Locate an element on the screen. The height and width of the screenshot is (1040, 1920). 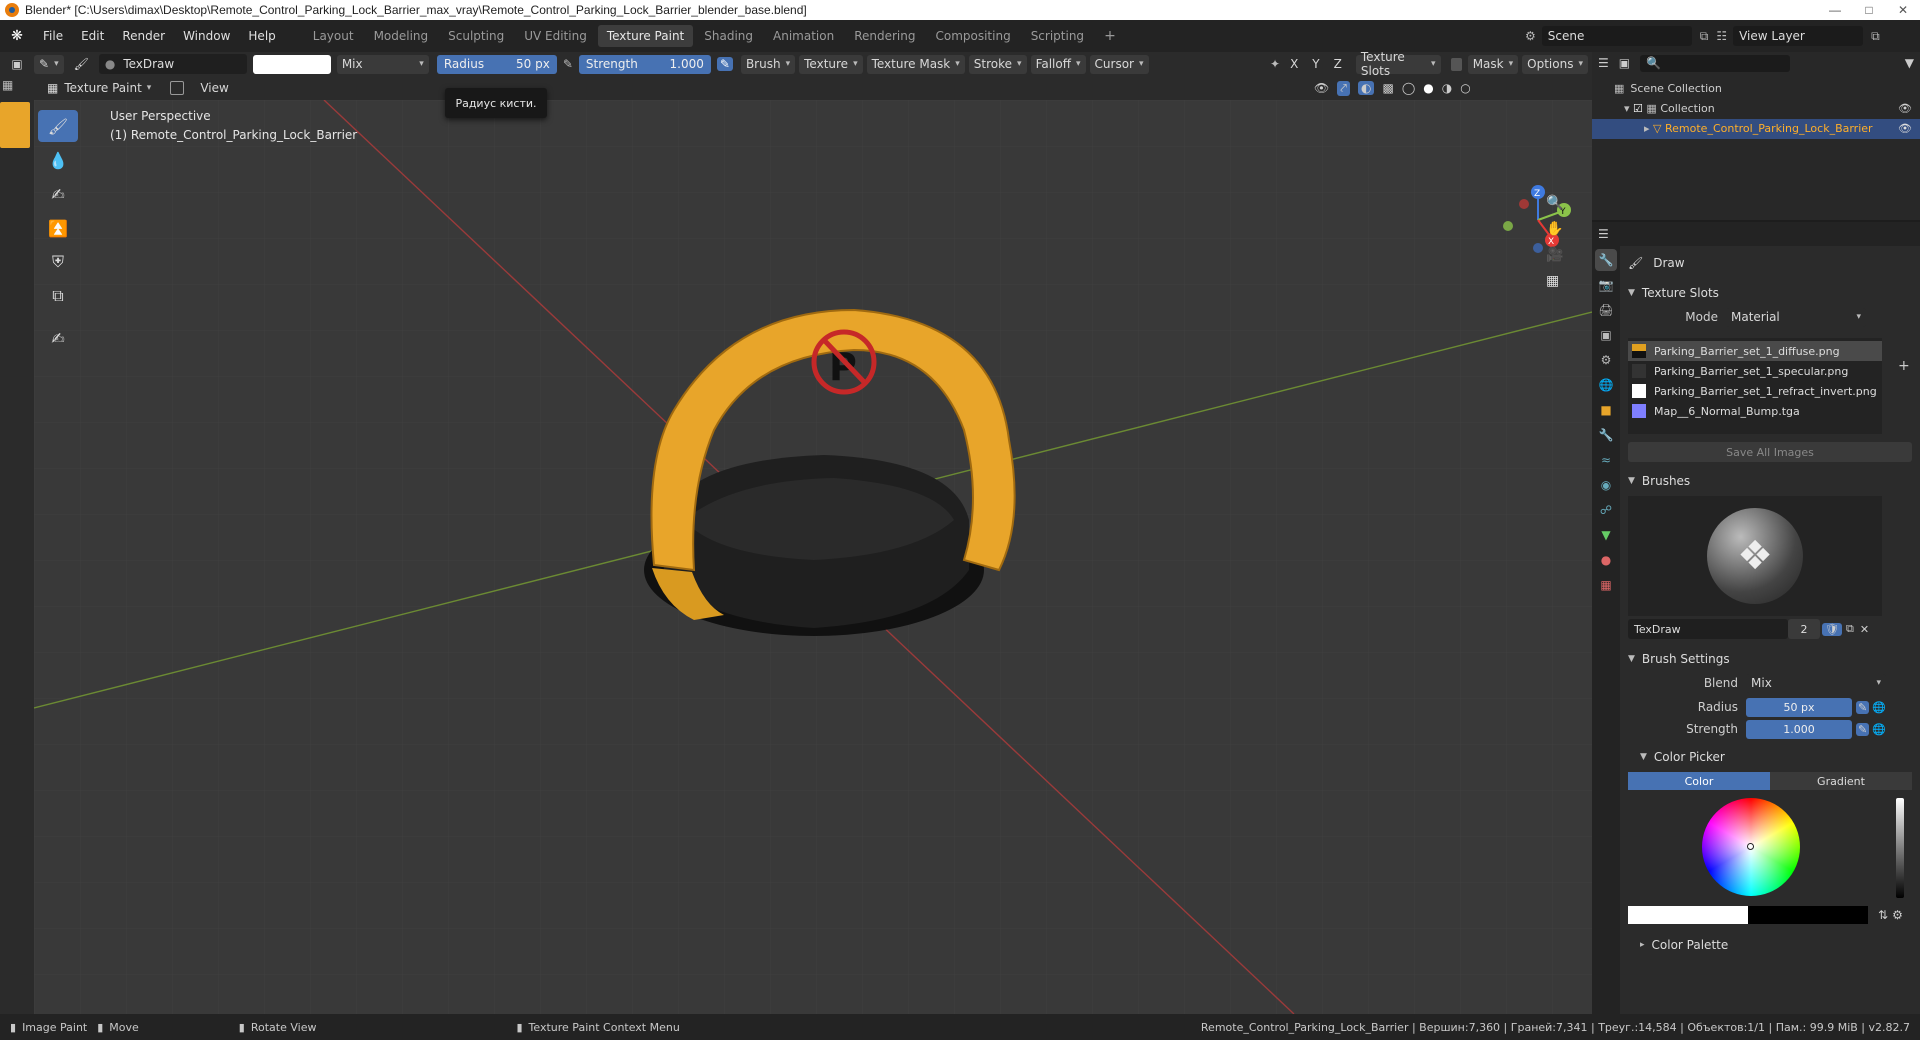
menu-help: Help is located at coordinates (261, 36).